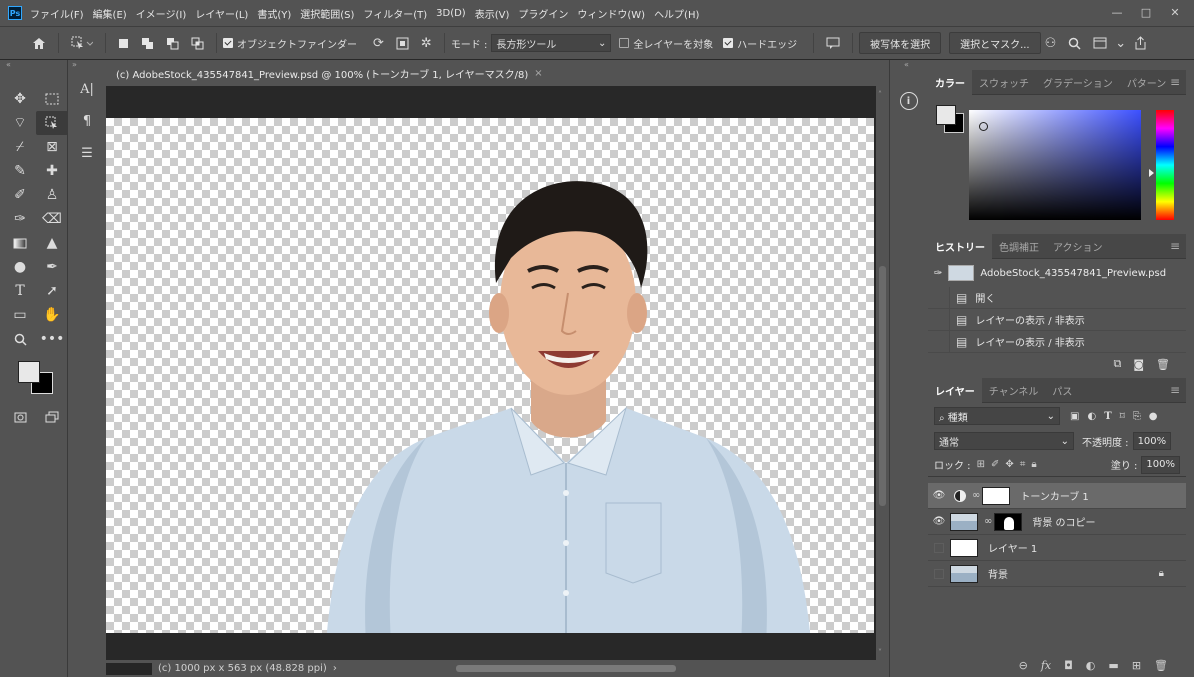 This screenshot has height=677, width=1194. What do you see at coordinates (1068, 665) in the screenshot?
I see `add-mask-icon: ◘` at bounding box center [1068, 665].